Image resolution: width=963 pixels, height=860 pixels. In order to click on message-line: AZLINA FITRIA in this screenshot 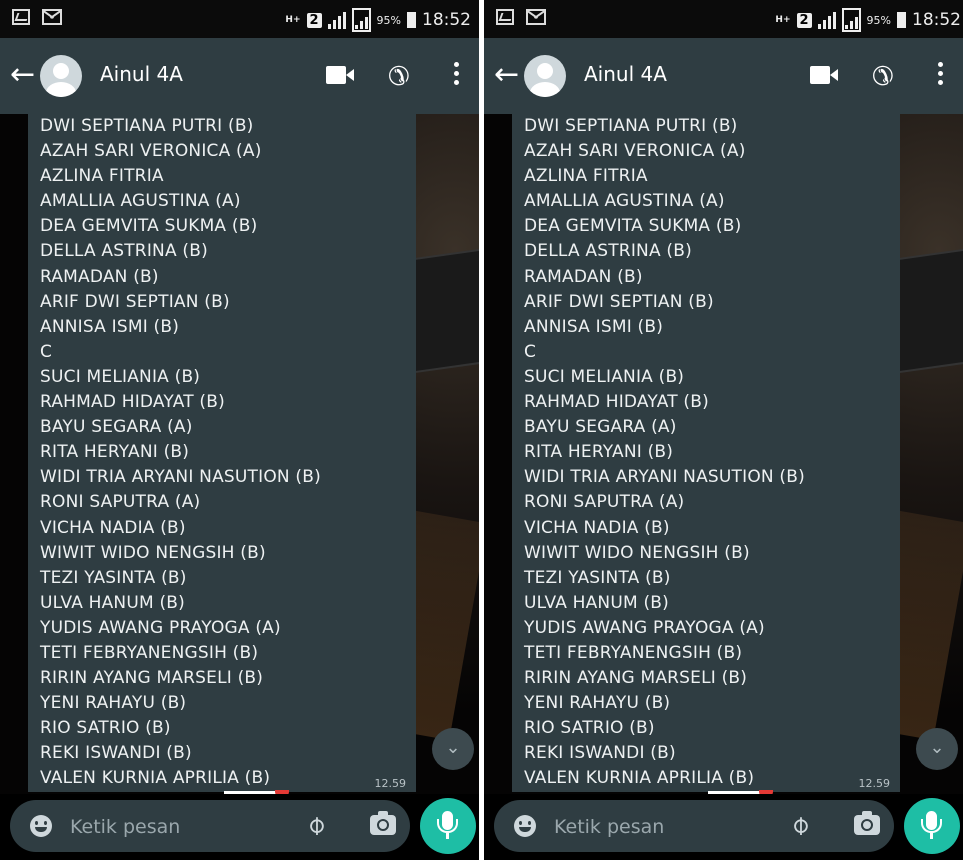, I will do `click(586, 176)`.